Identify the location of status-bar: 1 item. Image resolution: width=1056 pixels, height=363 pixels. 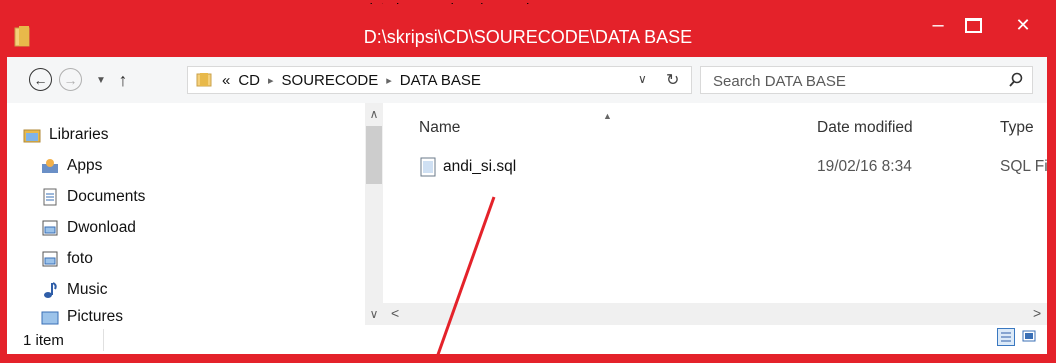
(527, 339).